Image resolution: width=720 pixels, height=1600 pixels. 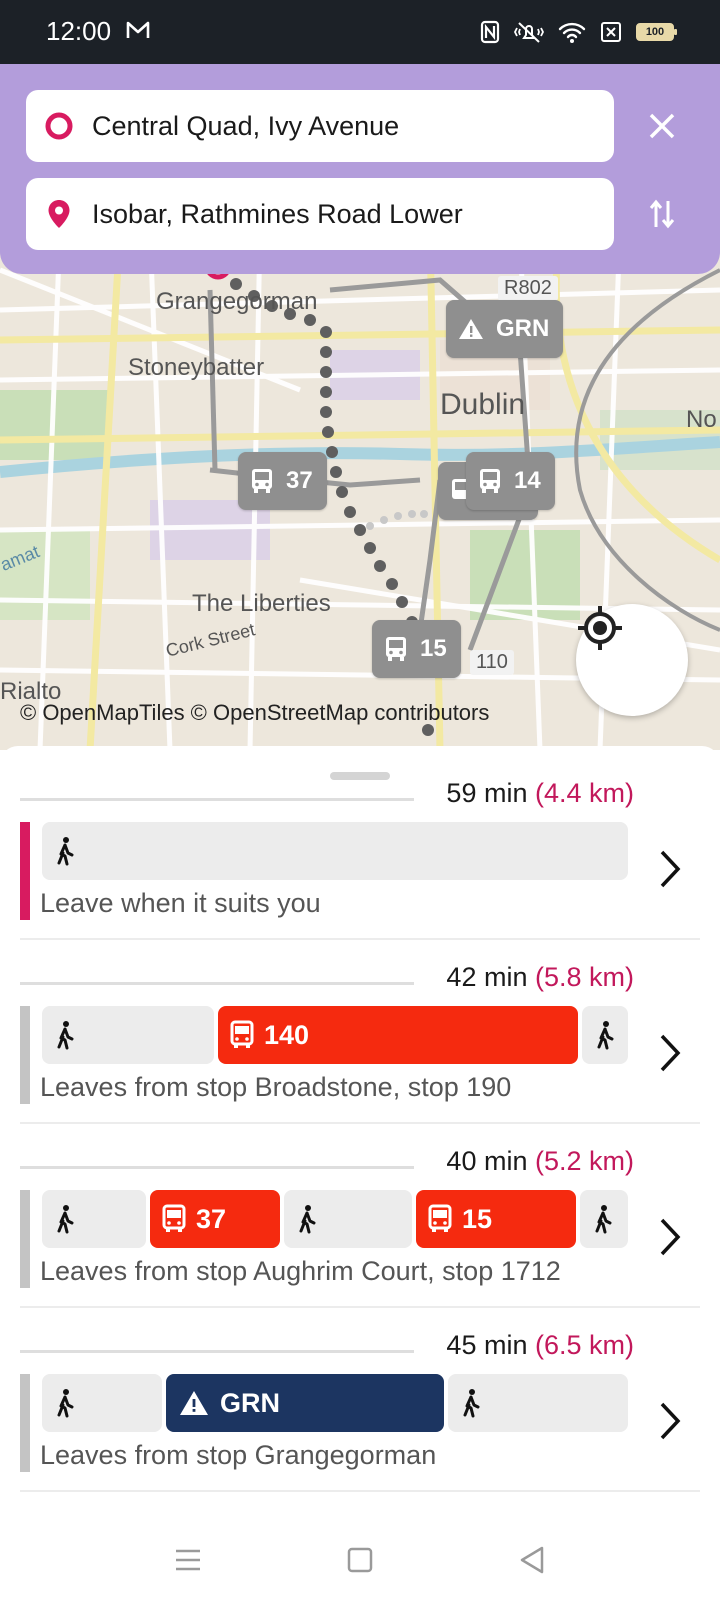 I want to click on itinerary-summary: 40 min (5.2 km), so click(x=540, y=1161).